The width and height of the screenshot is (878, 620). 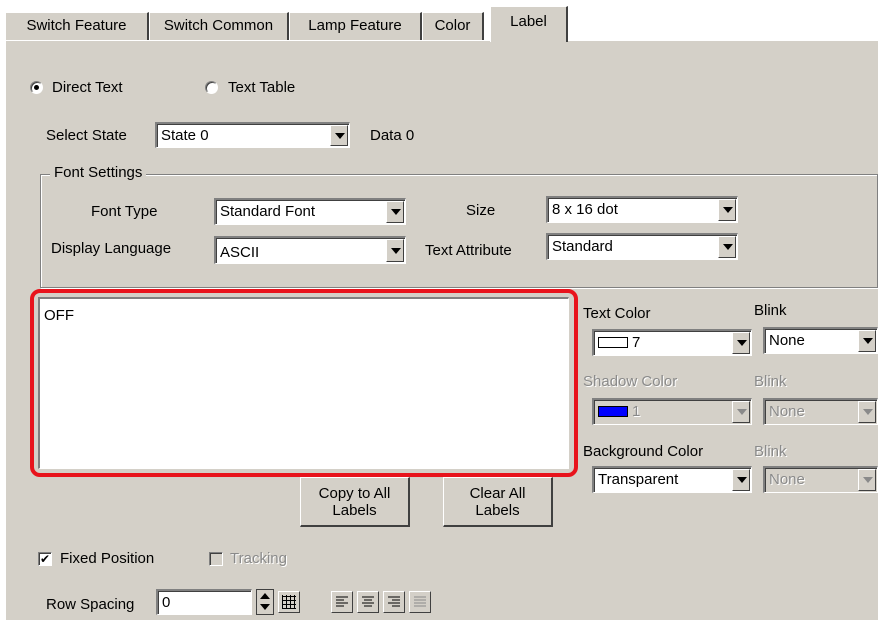 What do you see at coordinates (582, 246) in the screenshot?
I see `text-attribute-value: Standard` at bounding box center [582, 246].